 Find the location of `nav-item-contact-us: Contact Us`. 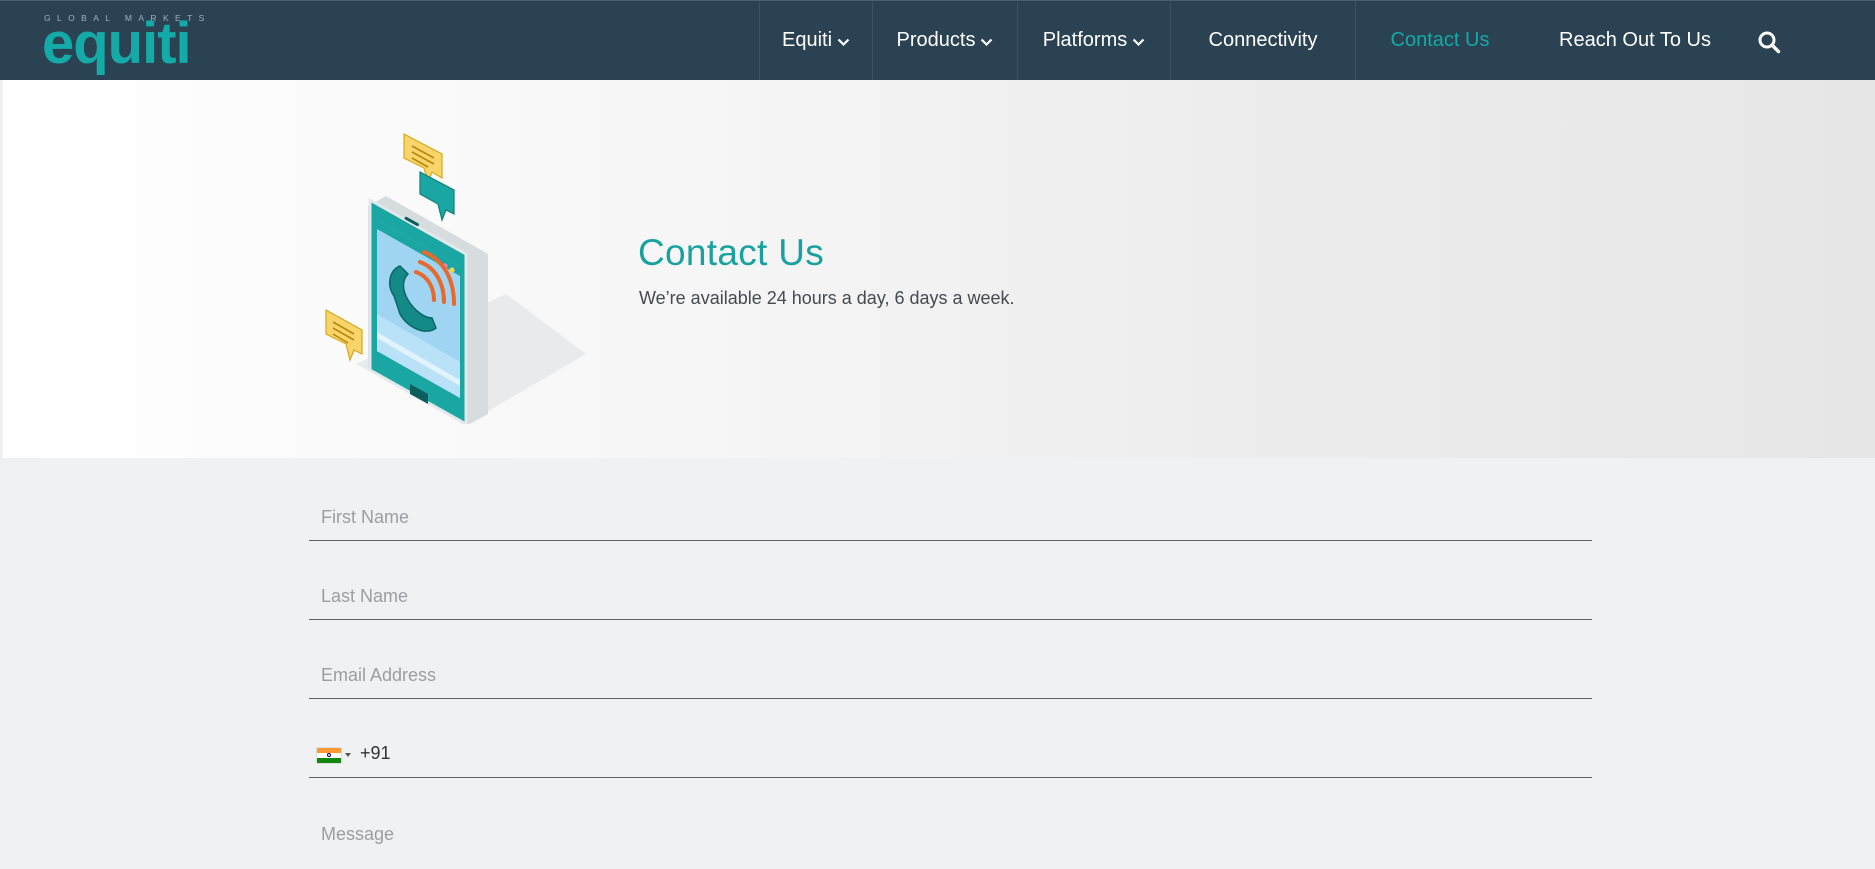

nav-item-contact-us: Contact Us is located at coordinates (1440, 40).